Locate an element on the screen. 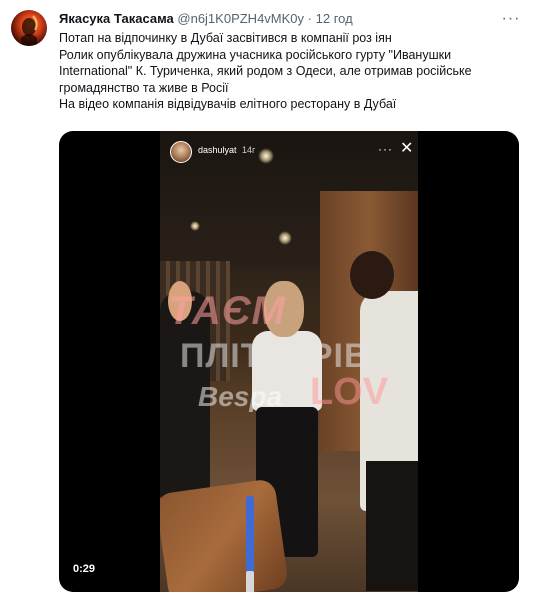 The width and height of the screenshot is (533, 606). author-handle: @n6j1K0PZH4vMK0y is located at coordinates (240, 18).